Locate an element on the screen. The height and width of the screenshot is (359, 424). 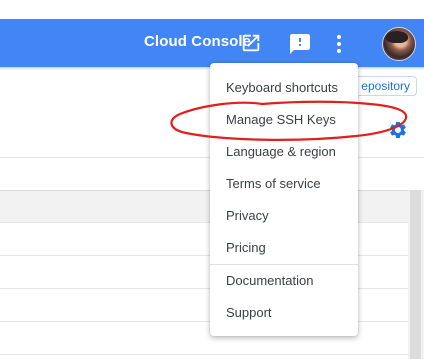
menu-item-pricing: Pricing is located at coordinates (284, 248).